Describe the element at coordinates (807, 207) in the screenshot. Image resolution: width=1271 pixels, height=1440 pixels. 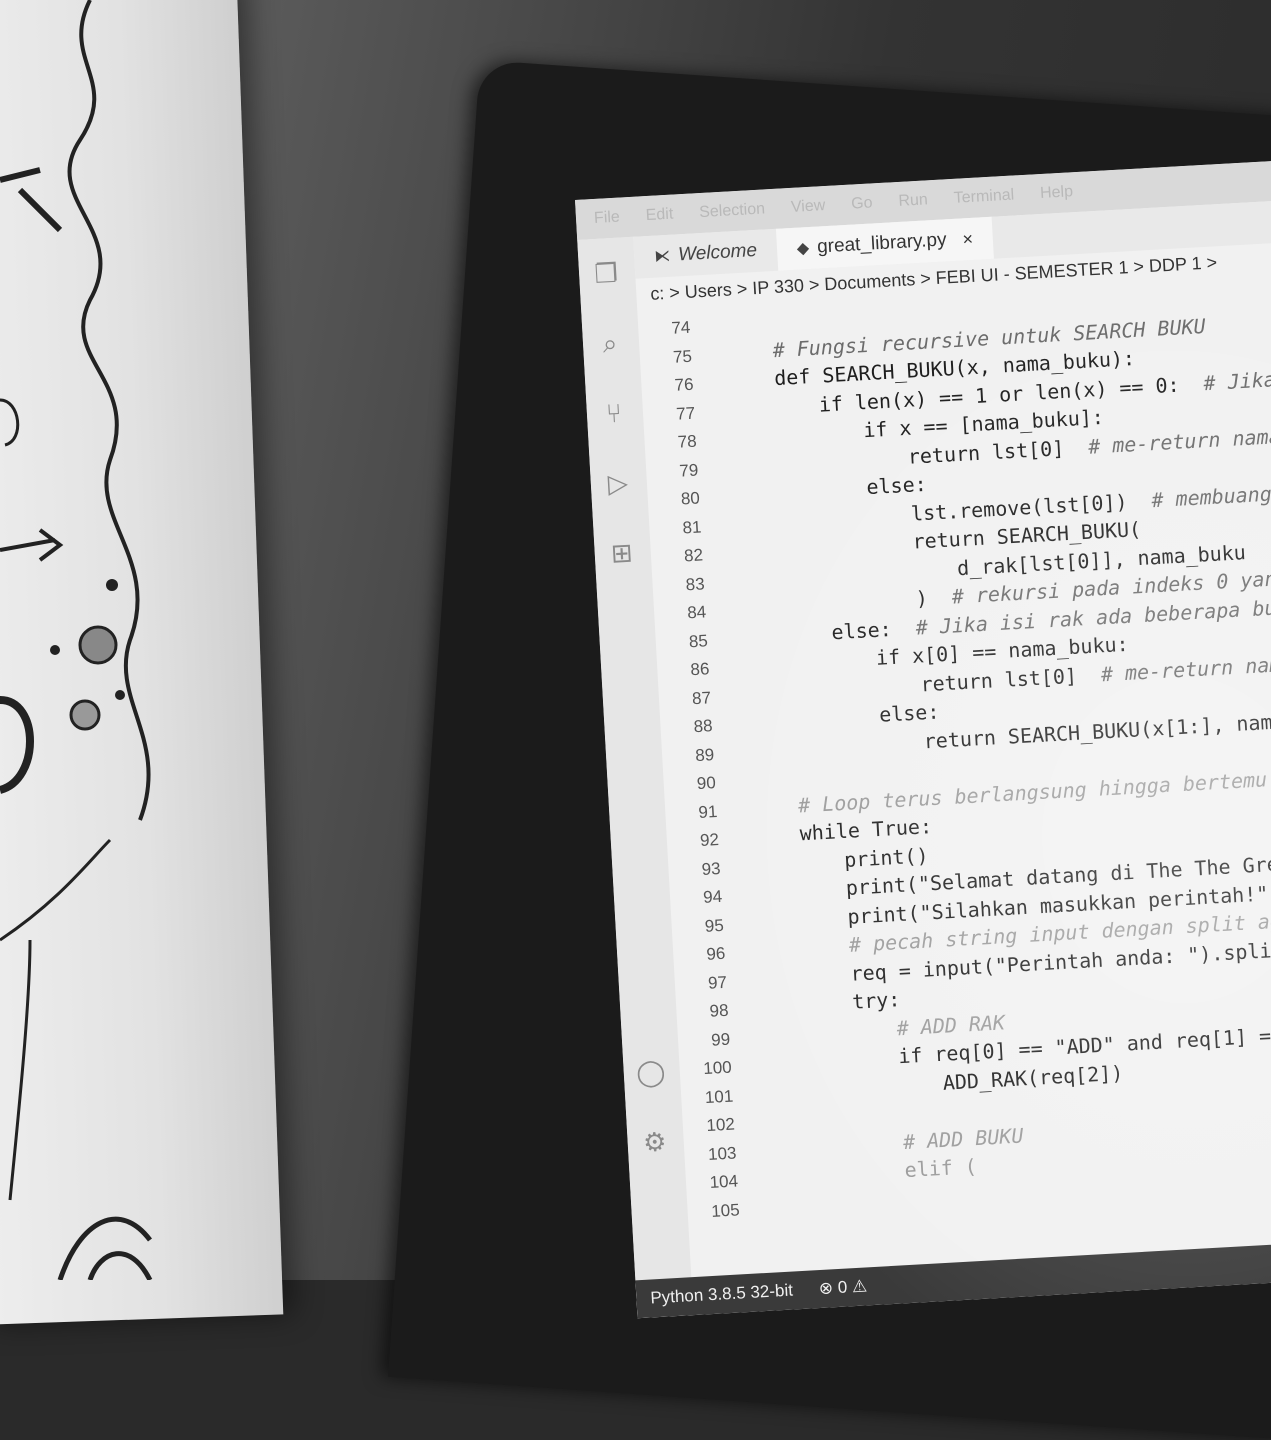
I see `menu-item-view: View` at that location.